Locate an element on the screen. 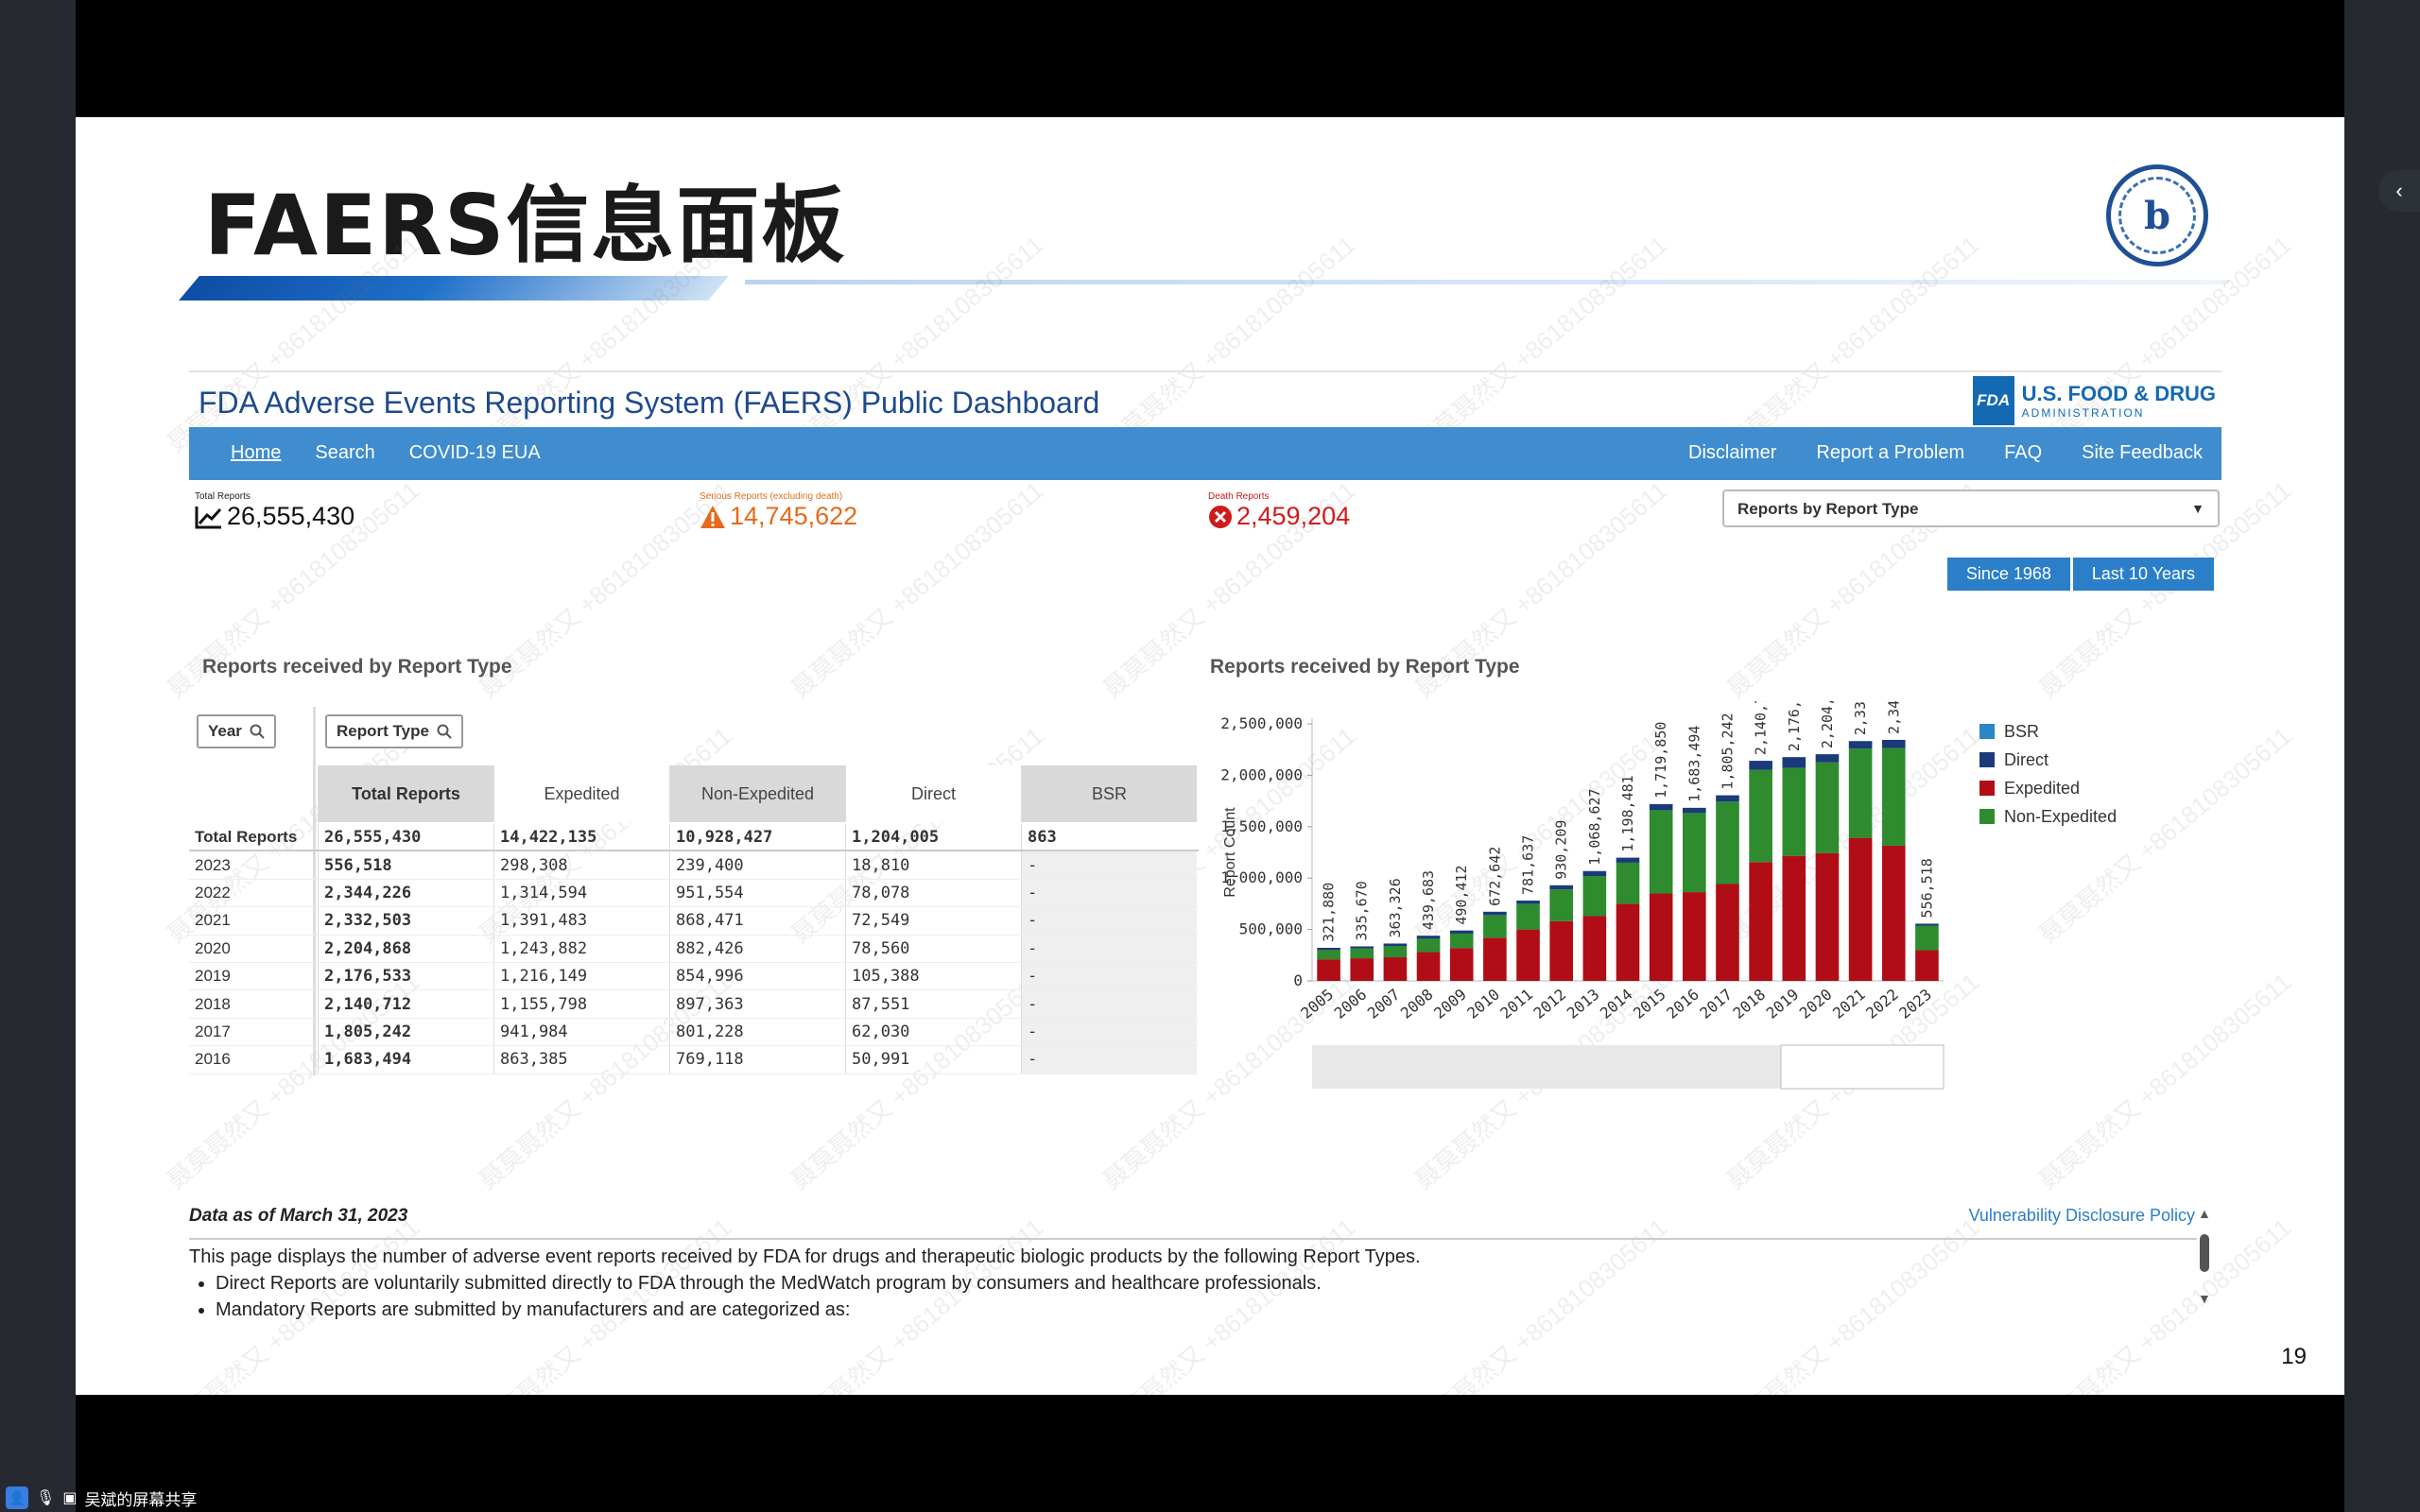 The height and width of the screenshot is (1512, 2420). table-row: 2021 2,332,503 1,391,483 868,471 72,549- is located at coordinates (694, 921).